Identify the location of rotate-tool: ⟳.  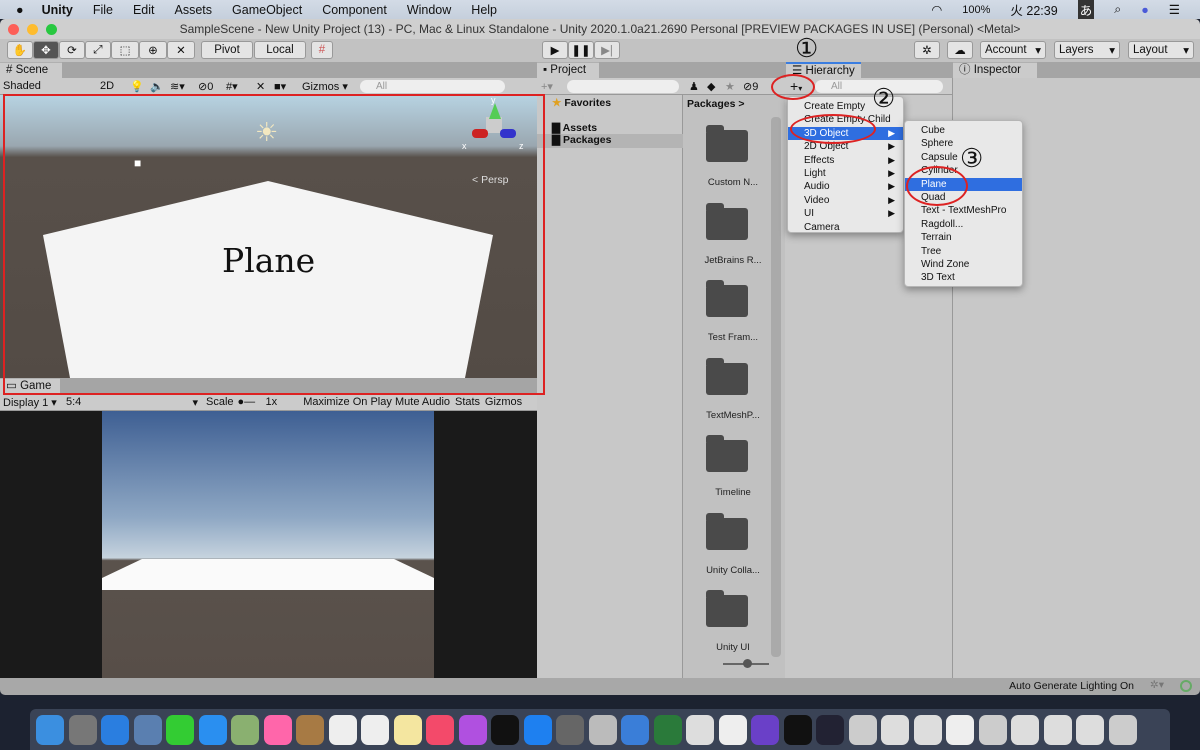
(72, 50).